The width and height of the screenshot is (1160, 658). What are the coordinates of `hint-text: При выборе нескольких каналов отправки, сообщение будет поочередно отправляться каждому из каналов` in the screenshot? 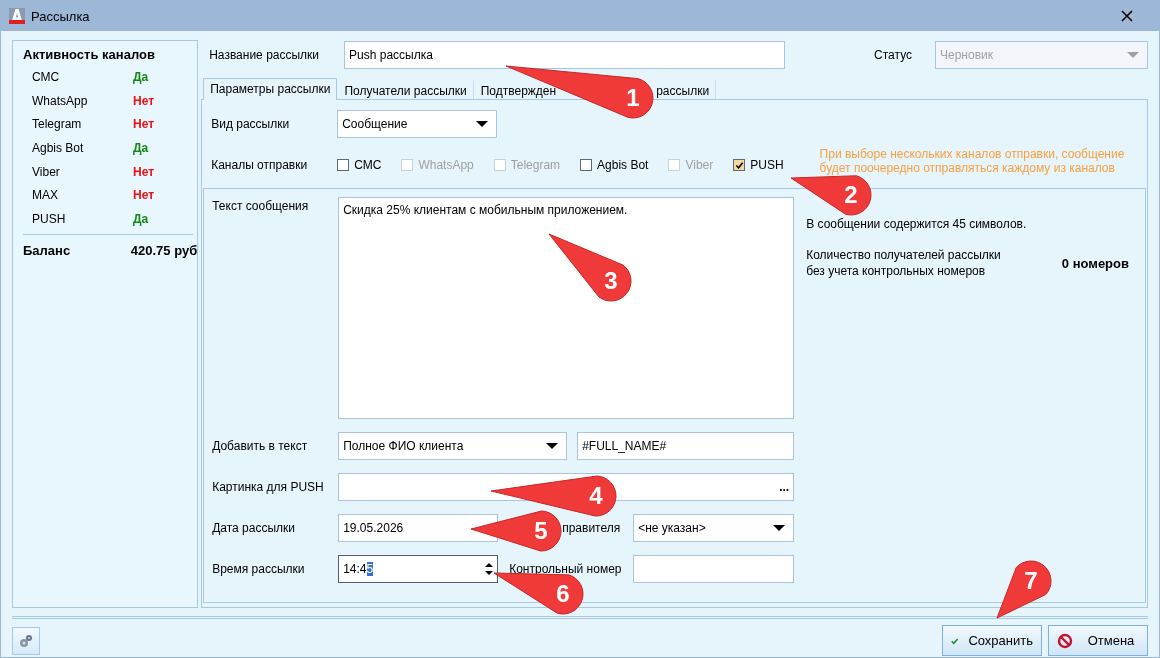 It's located at (972, 161).